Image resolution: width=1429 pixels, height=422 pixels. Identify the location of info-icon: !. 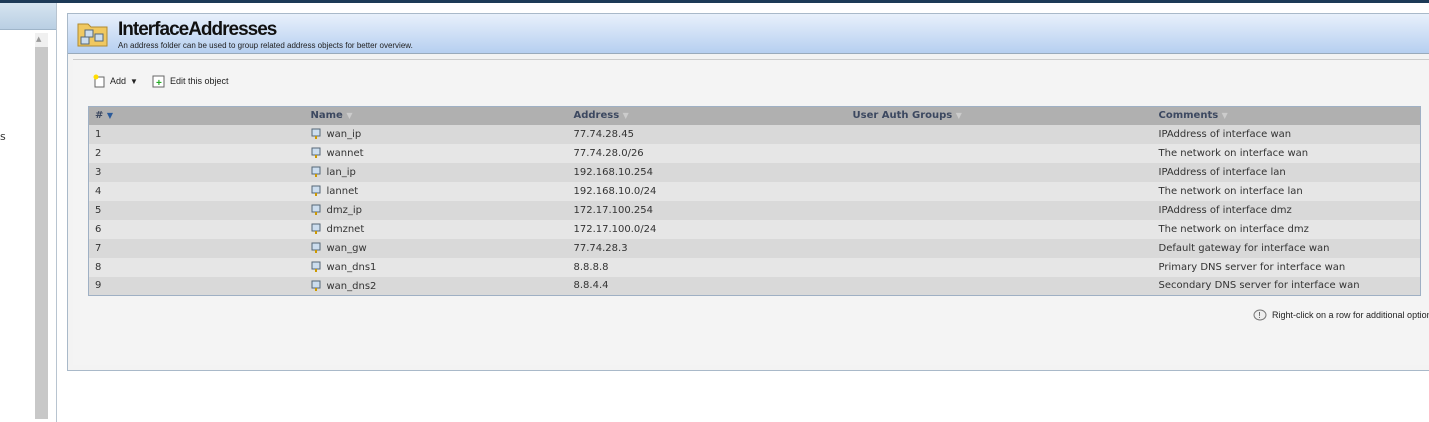
(1260, 315).